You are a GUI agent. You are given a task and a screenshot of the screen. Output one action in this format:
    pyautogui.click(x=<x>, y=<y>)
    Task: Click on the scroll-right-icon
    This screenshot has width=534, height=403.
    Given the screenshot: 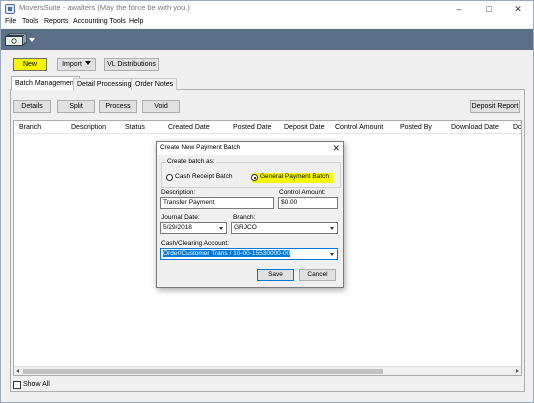 What is the action you would take?
    pyautogui.click(x=517, y=371)
    